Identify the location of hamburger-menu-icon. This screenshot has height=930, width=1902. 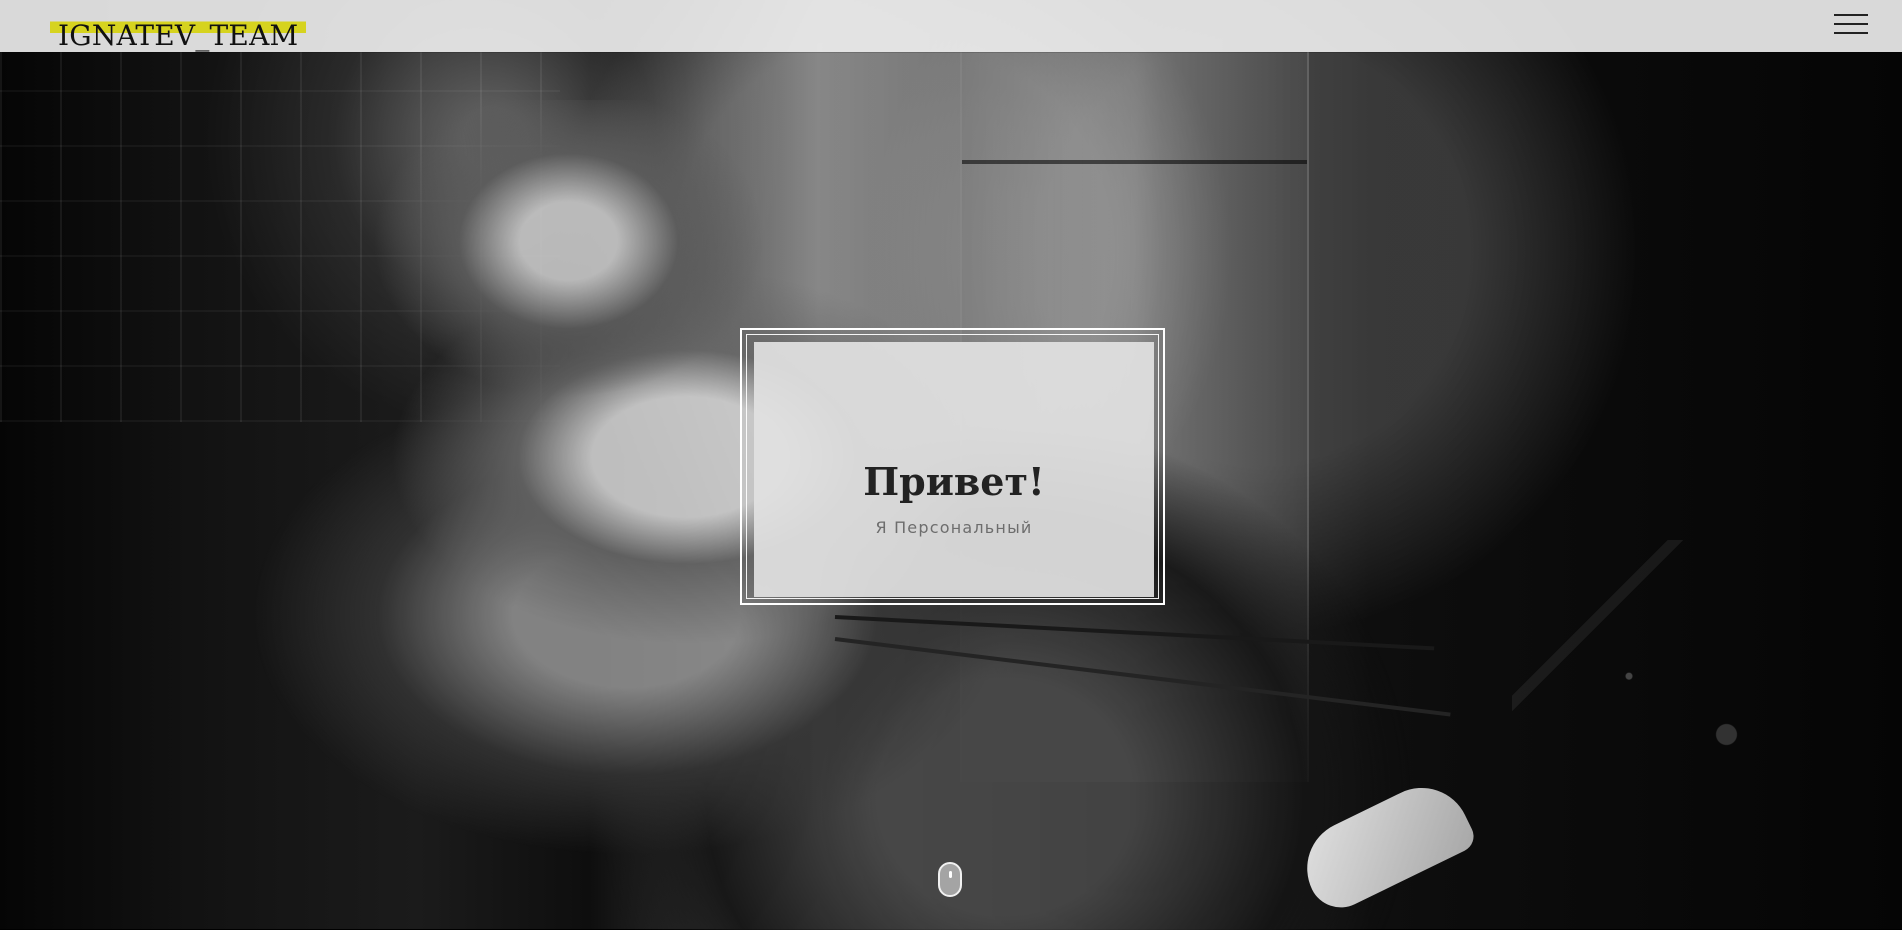
(1851, 26).